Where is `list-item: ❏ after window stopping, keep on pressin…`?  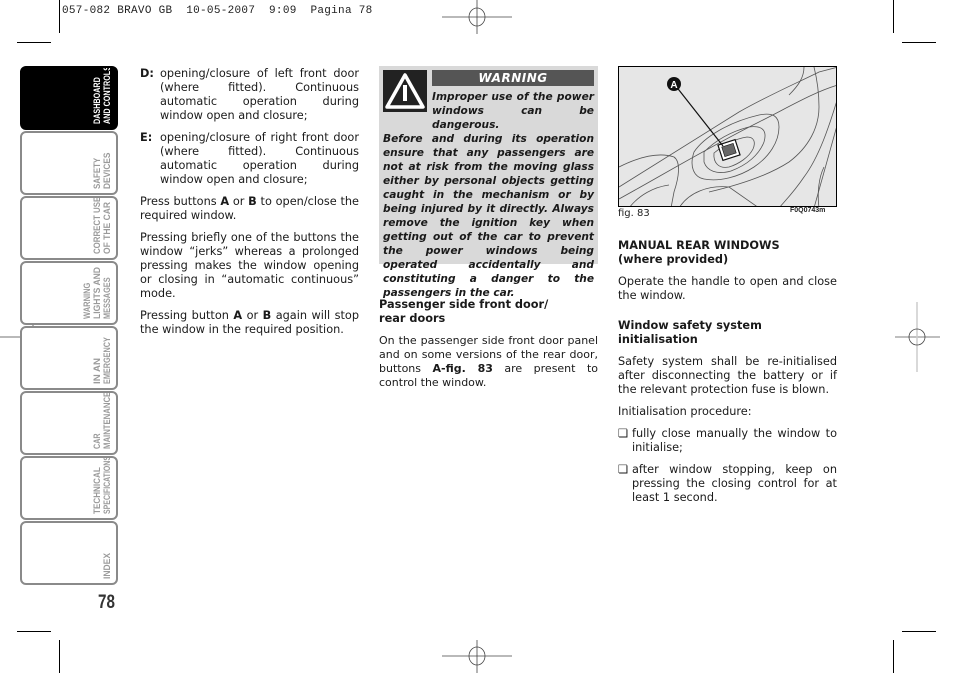
list-item: ❏ after window stopping, keep on pressin… is located at coordinates (727, 483).